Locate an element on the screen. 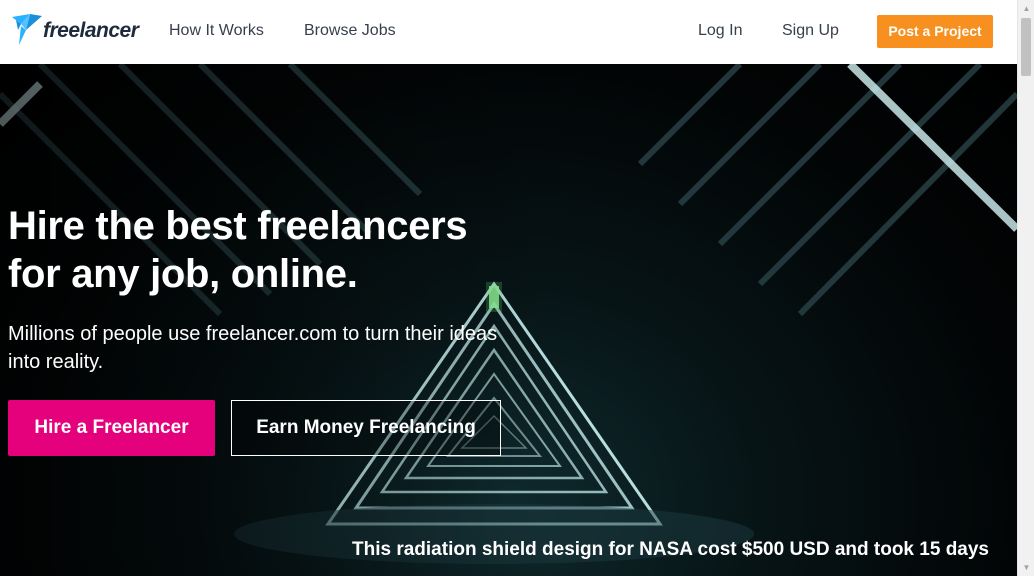 The height and width of the screenshot is (576, 1034). freelancer-logo: freelancer is located at coordinates (75, 31).